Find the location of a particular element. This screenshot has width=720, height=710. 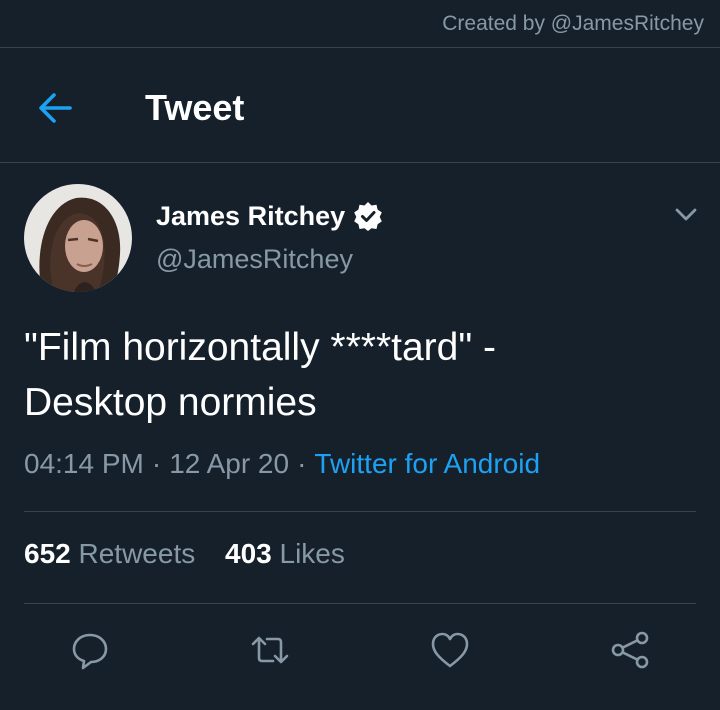

actions-top-divider is located at coordinates (360, 603).